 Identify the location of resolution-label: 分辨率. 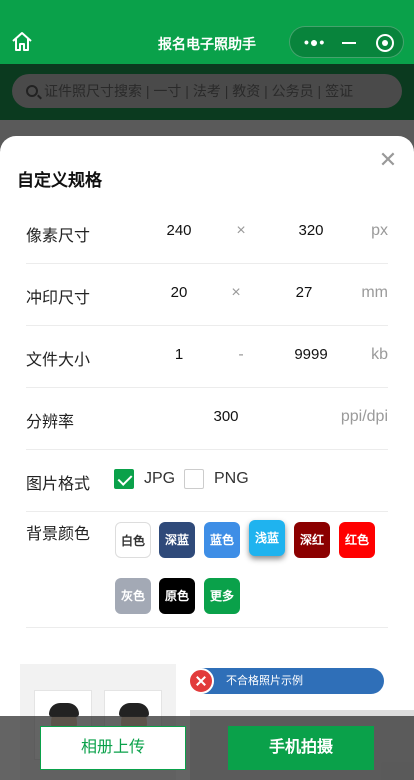
(50, 422).